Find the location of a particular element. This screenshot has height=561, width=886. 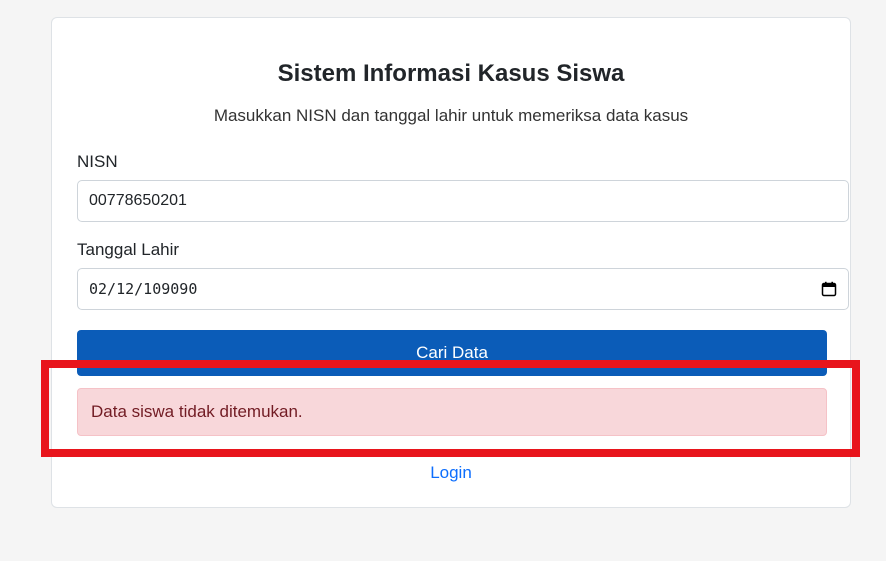

page-title: Sistem Informasi Kasus Siswa is located at coordinates (451, 73).